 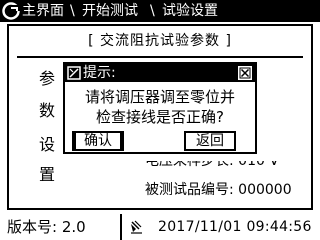 I want to click on confirm-button: 确认, so click(x=98, y=141).